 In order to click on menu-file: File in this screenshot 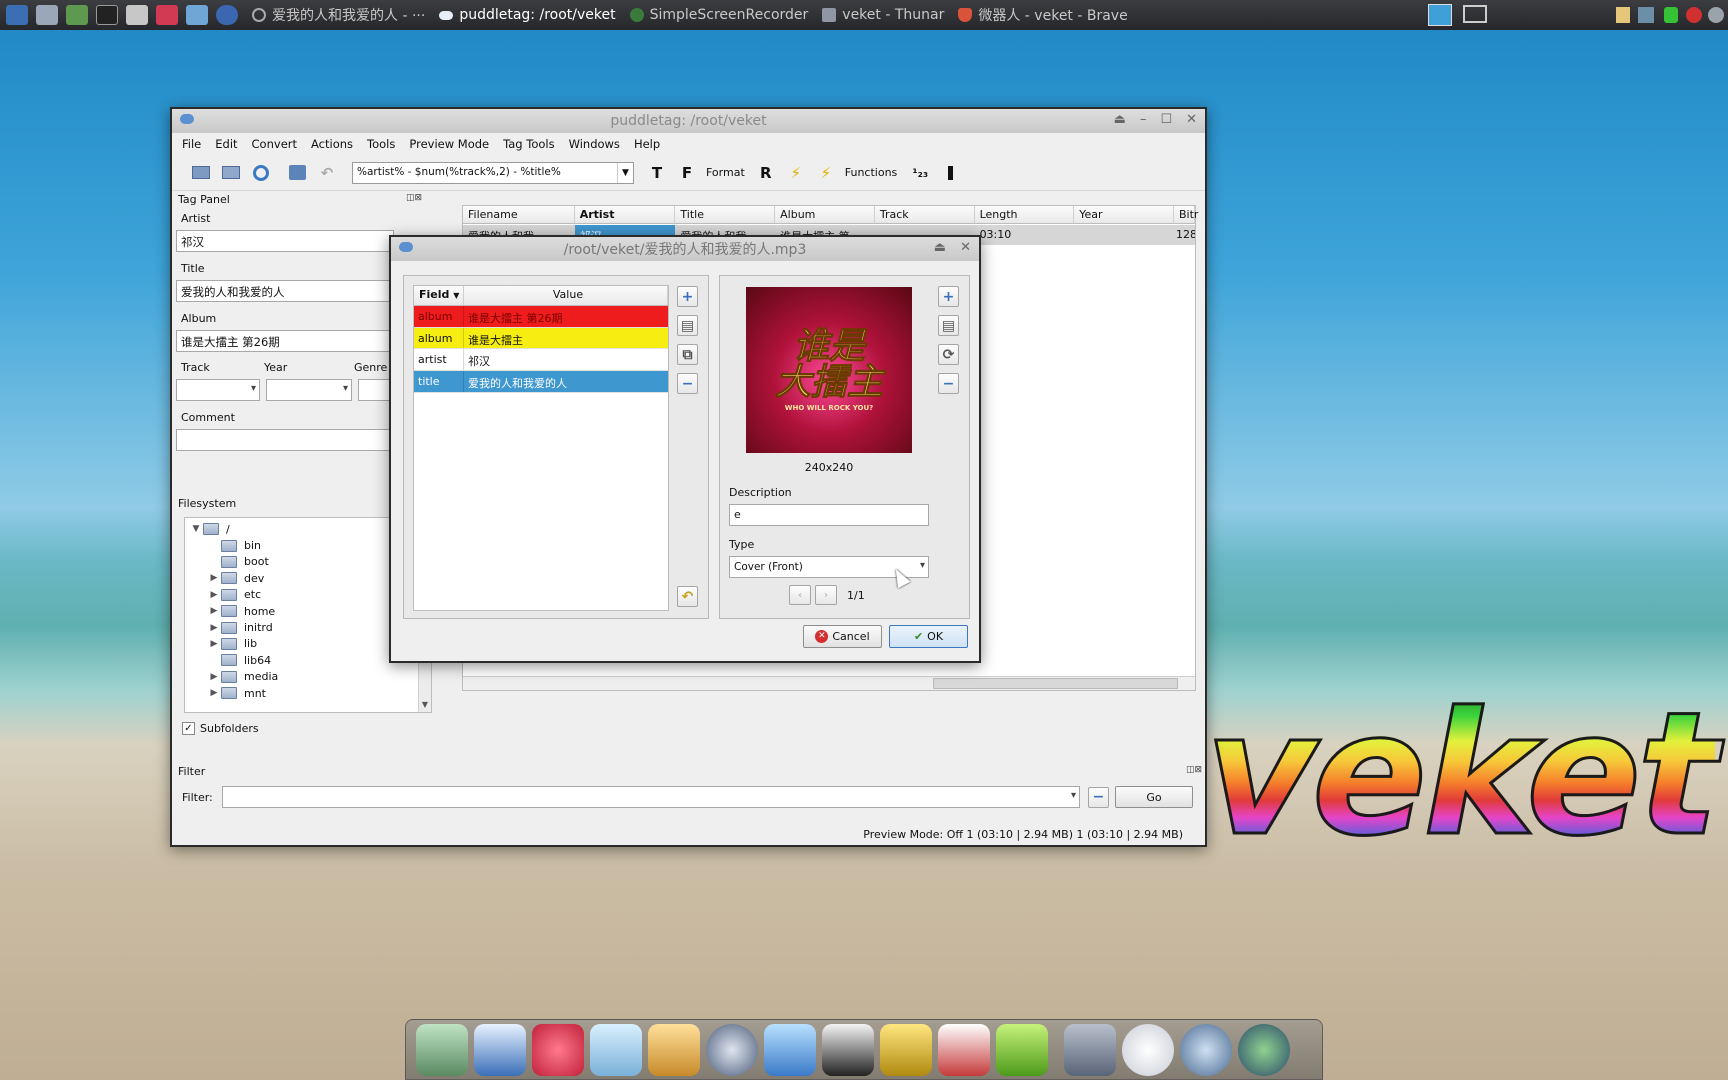, I will do `click(191, 144)`.